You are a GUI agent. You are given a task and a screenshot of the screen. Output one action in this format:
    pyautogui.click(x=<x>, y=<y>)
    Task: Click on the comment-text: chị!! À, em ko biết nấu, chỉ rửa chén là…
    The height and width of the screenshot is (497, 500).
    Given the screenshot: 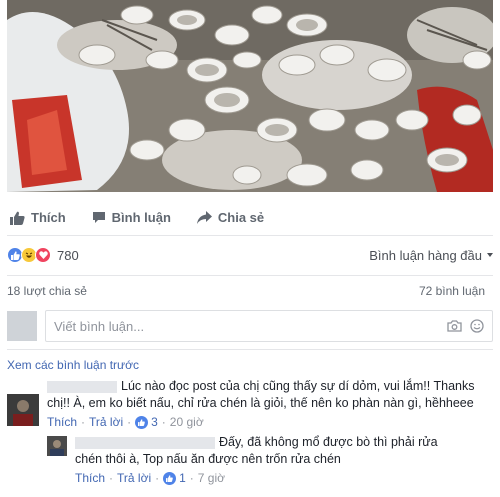 What is the action you would take?
    pyautogui.click(x=260, y=403)
    